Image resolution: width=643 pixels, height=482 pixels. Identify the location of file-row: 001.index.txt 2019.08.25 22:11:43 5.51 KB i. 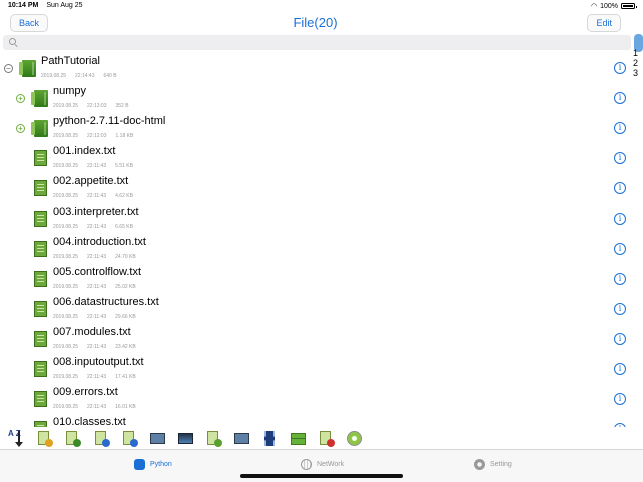
(315, 157).